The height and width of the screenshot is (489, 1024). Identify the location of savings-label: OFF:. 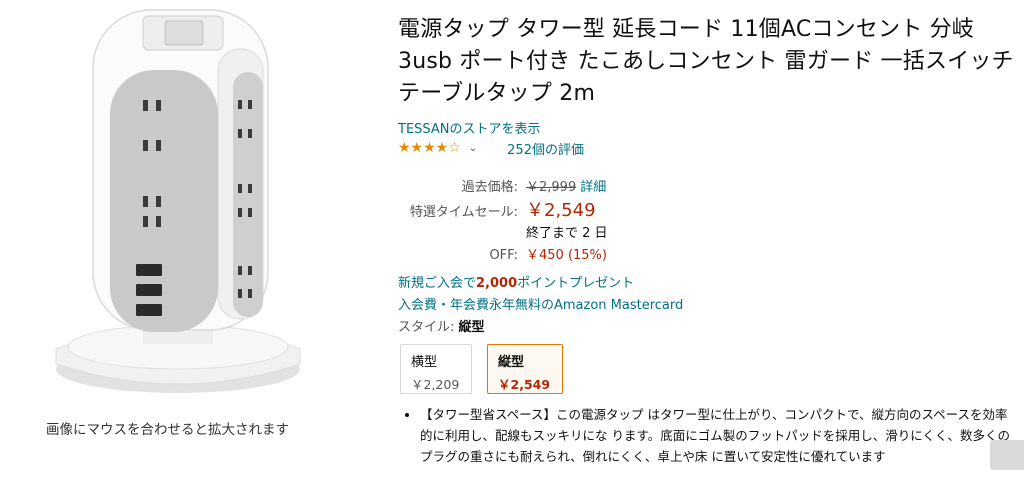
(503, 255).